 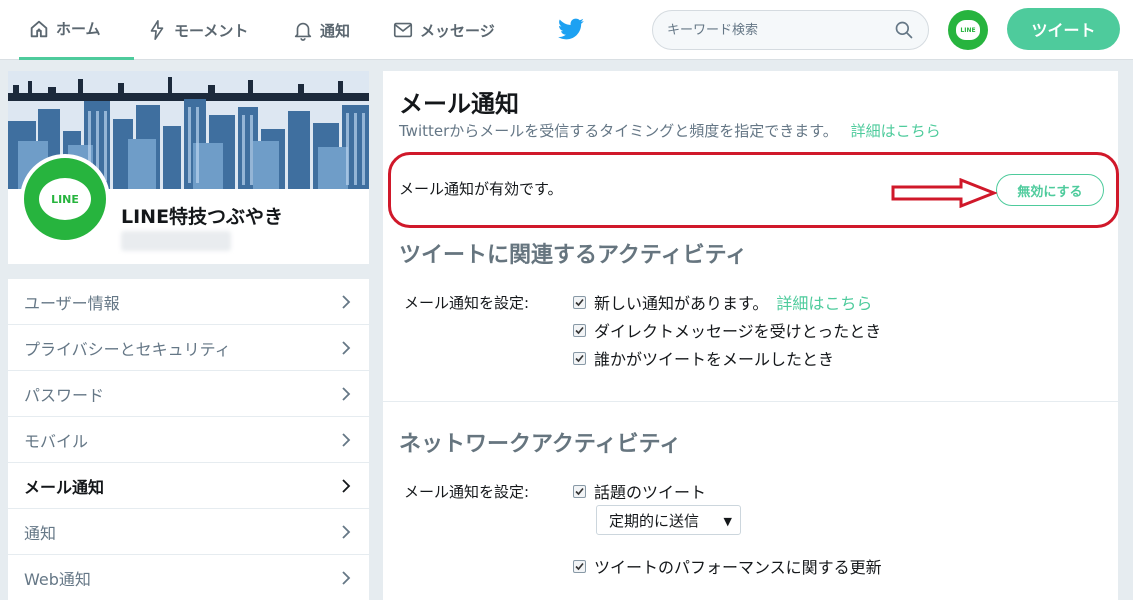 What do you see at coordinates (459, 104) in the screenshot?
I see `page-title: メール通知` at bounding box center [459, 104].